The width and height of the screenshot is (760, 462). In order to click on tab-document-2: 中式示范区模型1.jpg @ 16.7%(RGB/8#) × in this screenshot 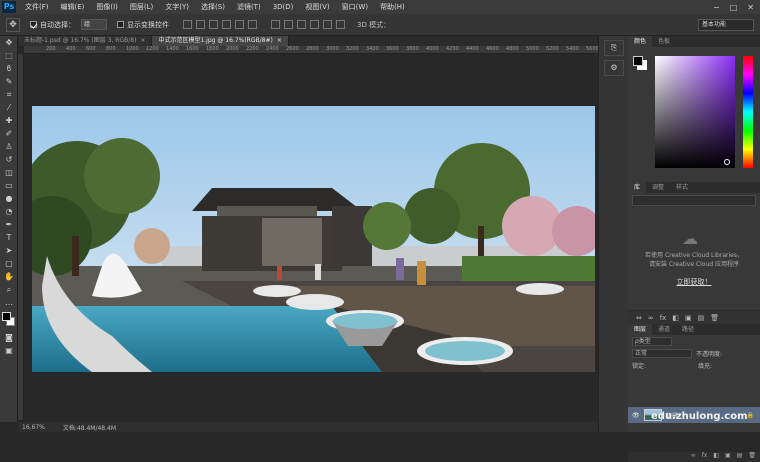, I will do `click(220, 41)`.